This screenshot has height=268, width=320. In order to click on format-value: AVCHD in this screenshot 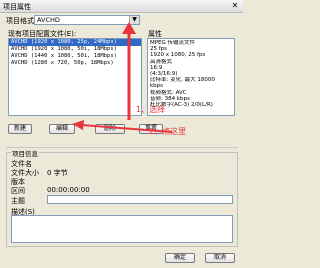, I will do `click(48, 20)`.